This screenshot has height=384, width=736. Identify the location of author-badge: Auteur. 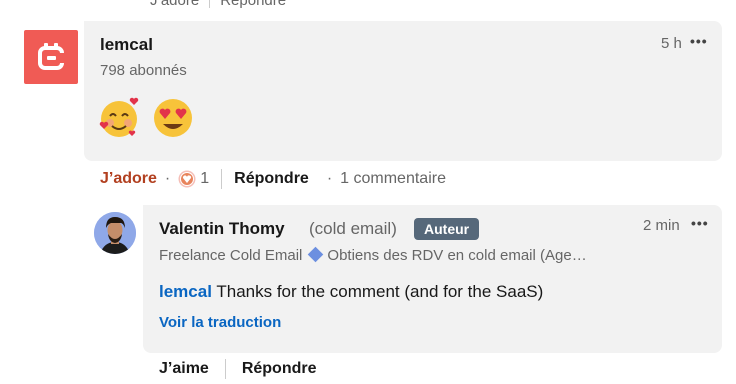
(447, 229).